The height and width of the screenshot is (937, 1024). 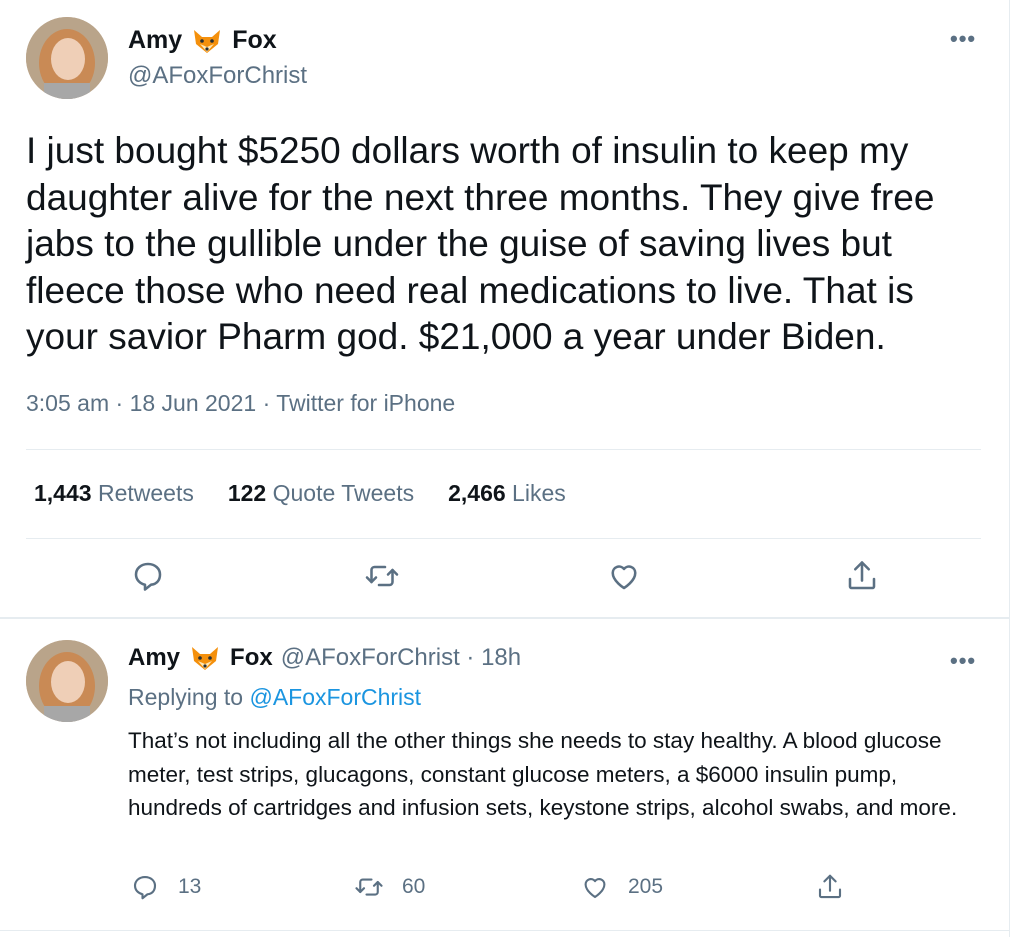 I want to click on reply-retweet-button: 60, so click(x=389, y=887).